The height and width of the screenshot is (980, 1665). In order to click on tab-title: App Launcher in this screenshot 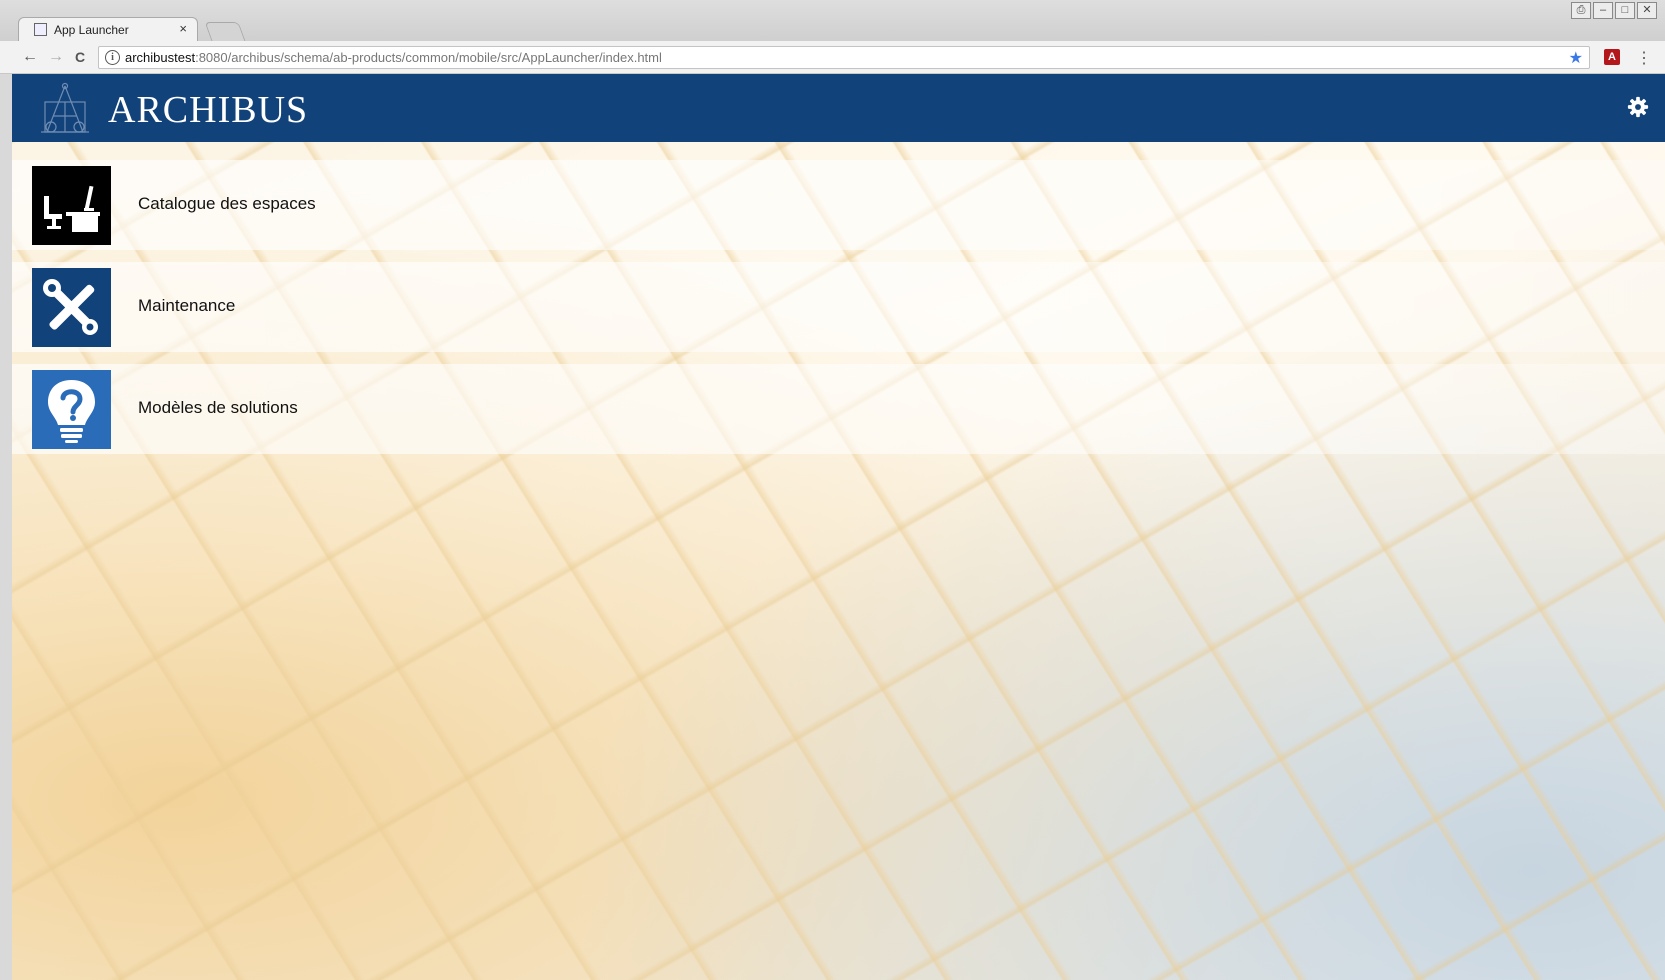, I will do `click(91, 30)`.